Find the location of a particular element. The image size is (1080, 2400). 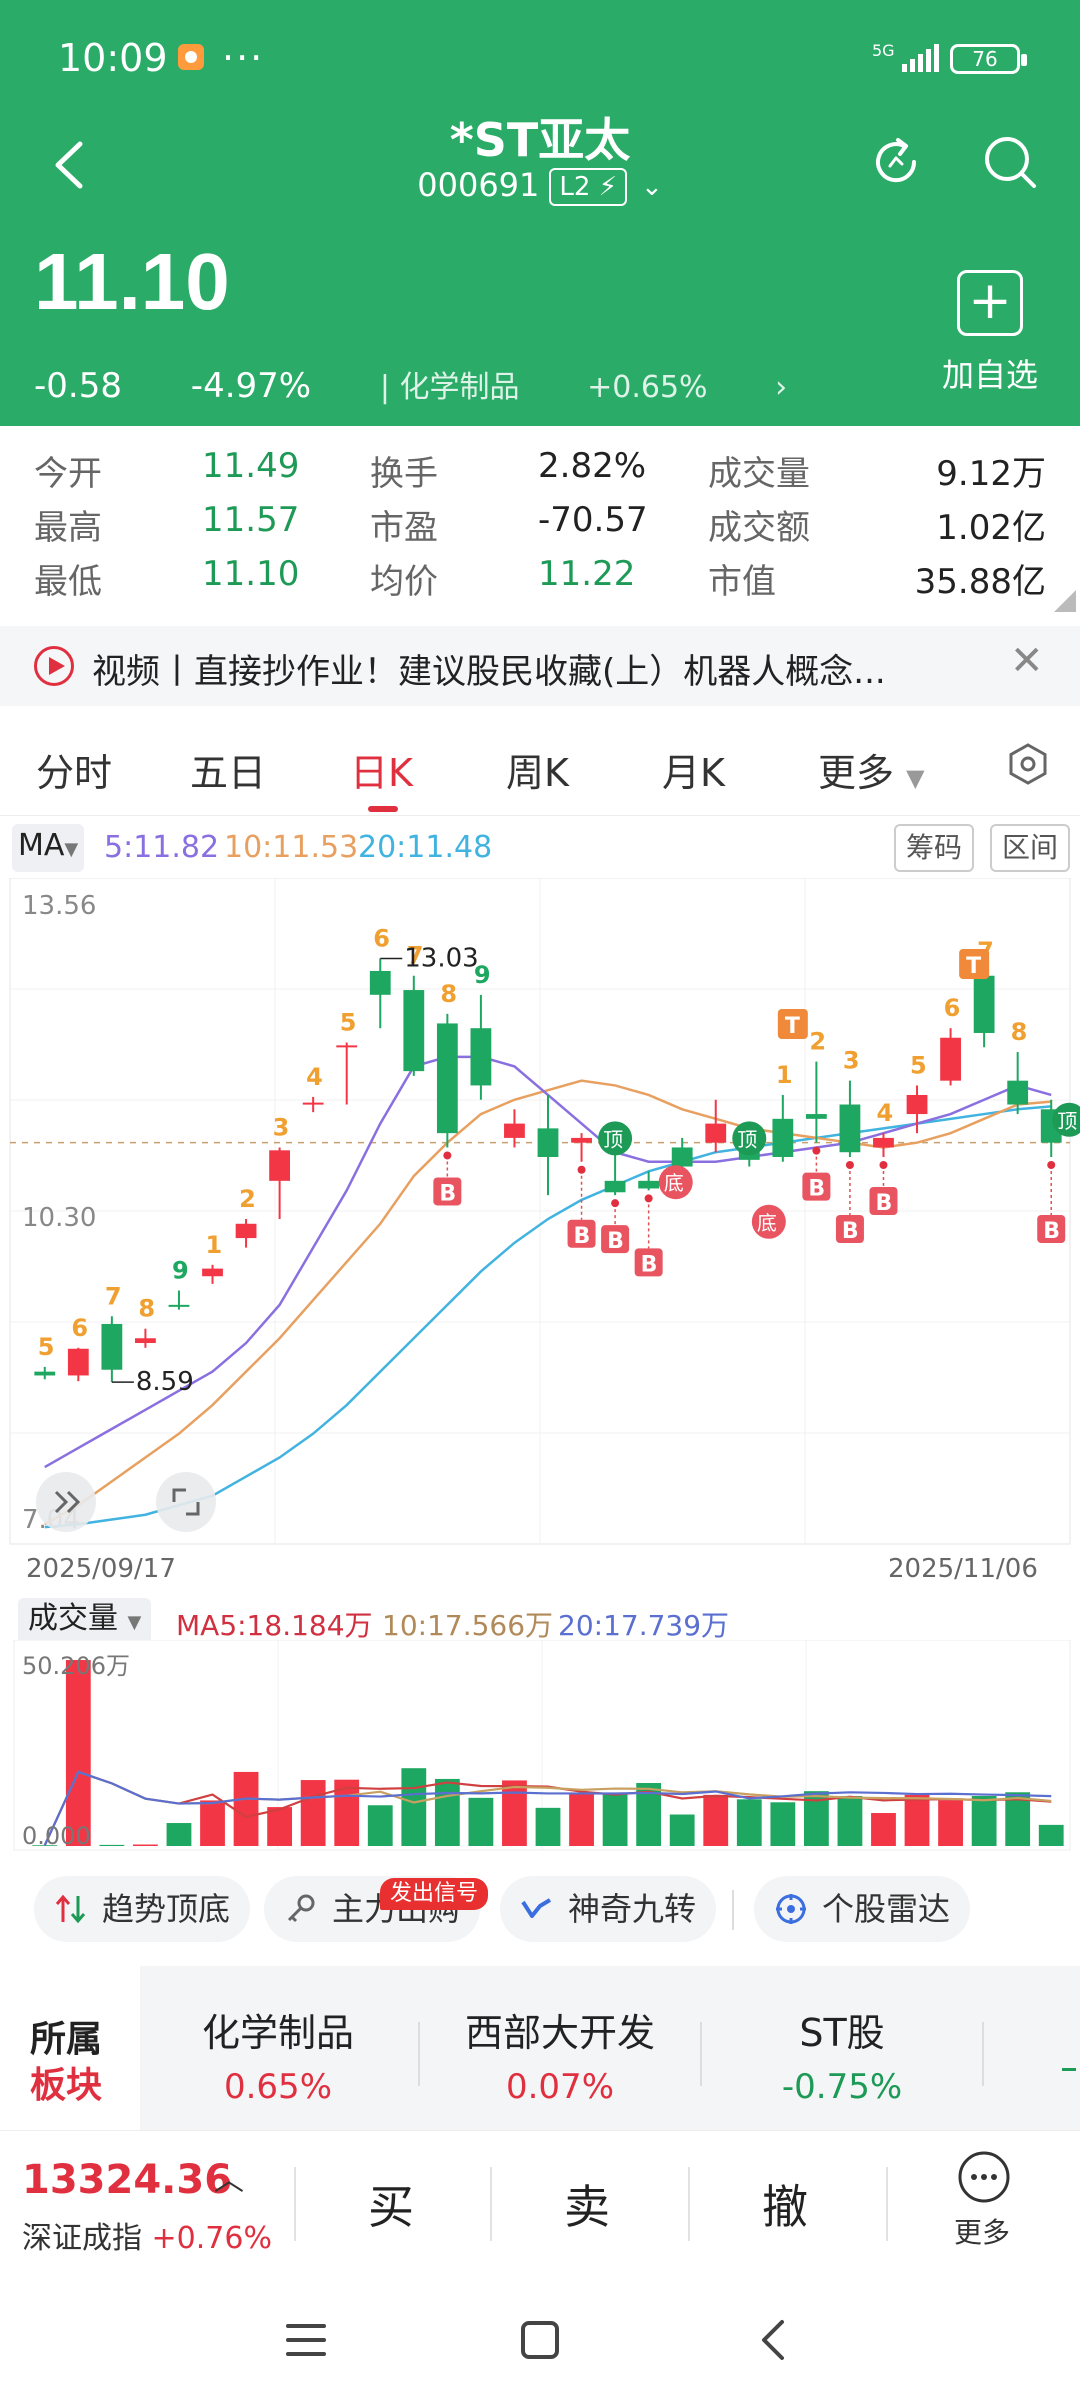

pill-divider is located at coordinates (733, 1910).